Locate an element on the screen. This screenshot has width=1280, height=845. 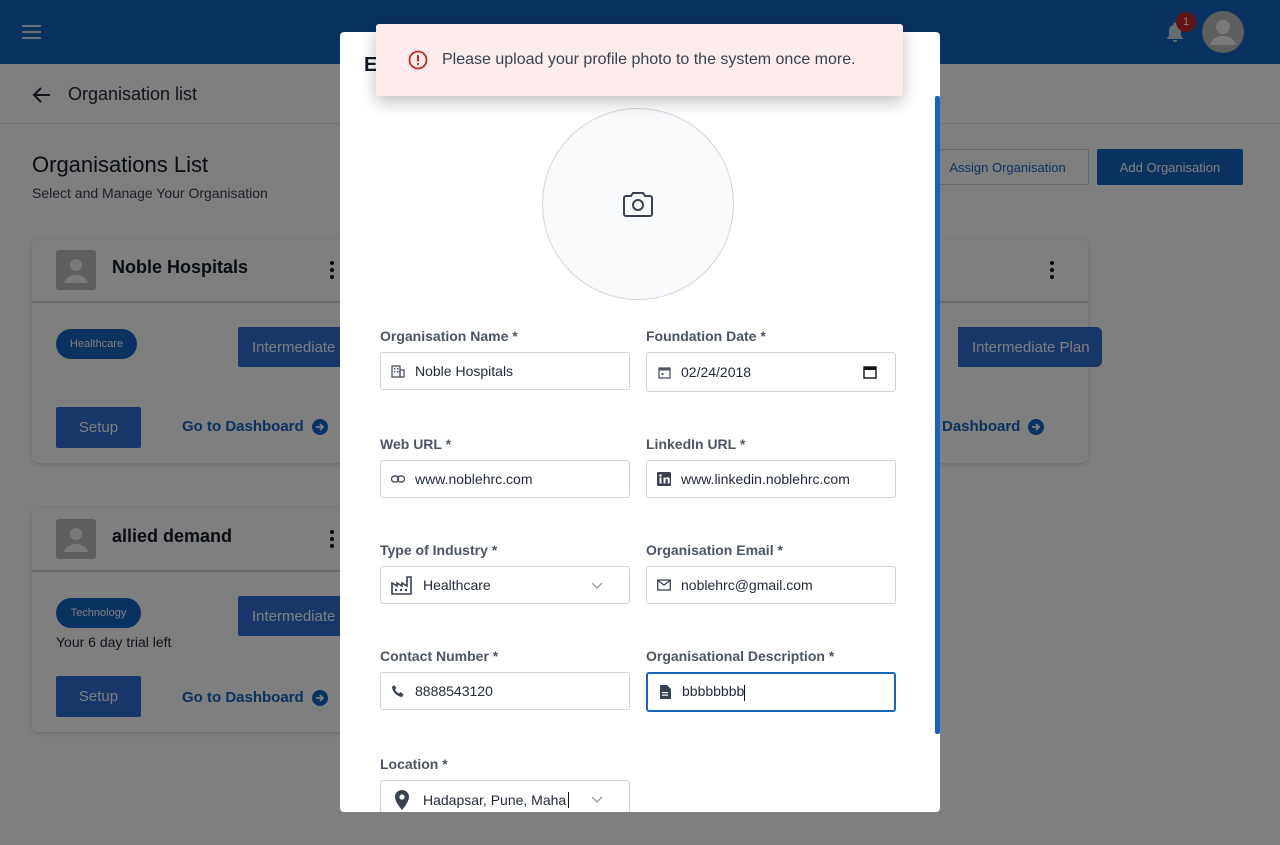
location-pin-icon is located at coordinates (402, 800).